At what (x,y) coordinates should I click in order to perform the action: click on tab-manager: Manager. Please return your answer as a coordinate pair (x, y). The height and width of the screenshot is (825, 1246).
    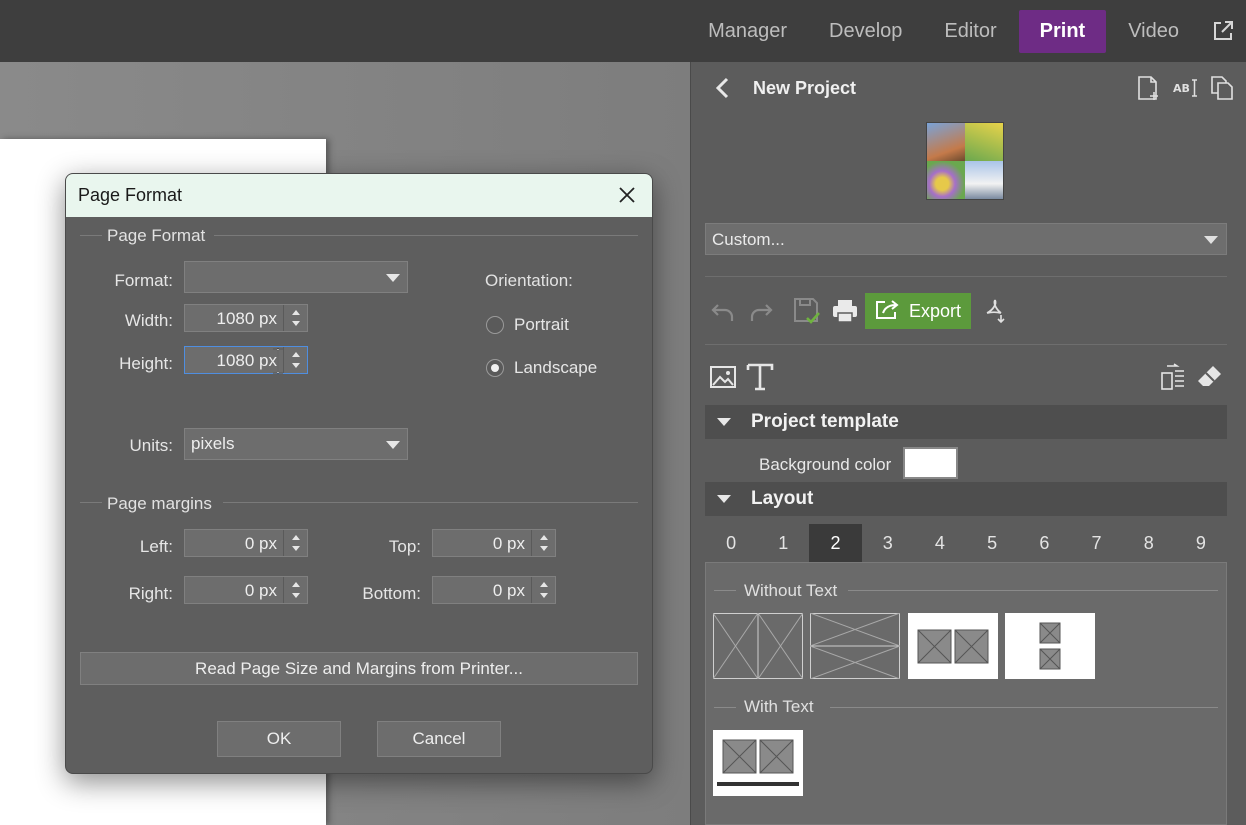
    Looking at the image, I should click on (747, 31).